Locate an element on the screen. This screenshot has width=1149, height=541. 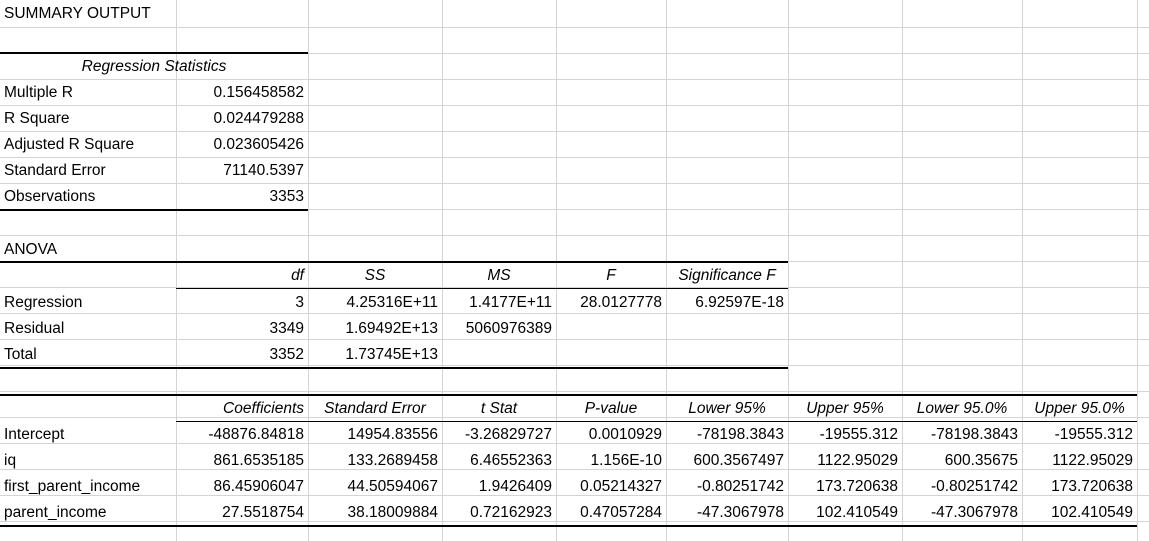
coef-row-label: first_parent_income is located at coordinates (88, 487).